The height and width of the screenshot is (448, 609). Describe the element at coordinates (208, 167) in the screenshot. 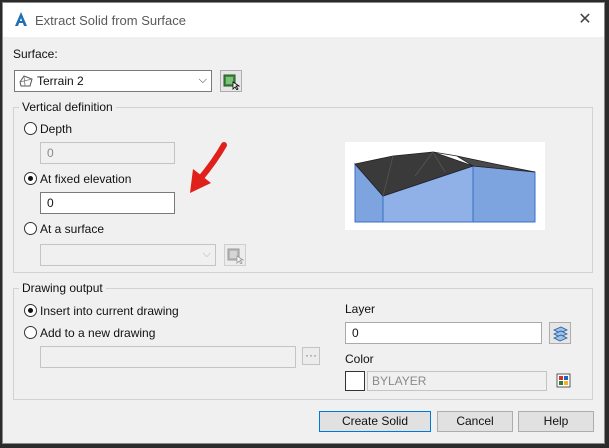

I see `annotation-arrow-icon` at that location.